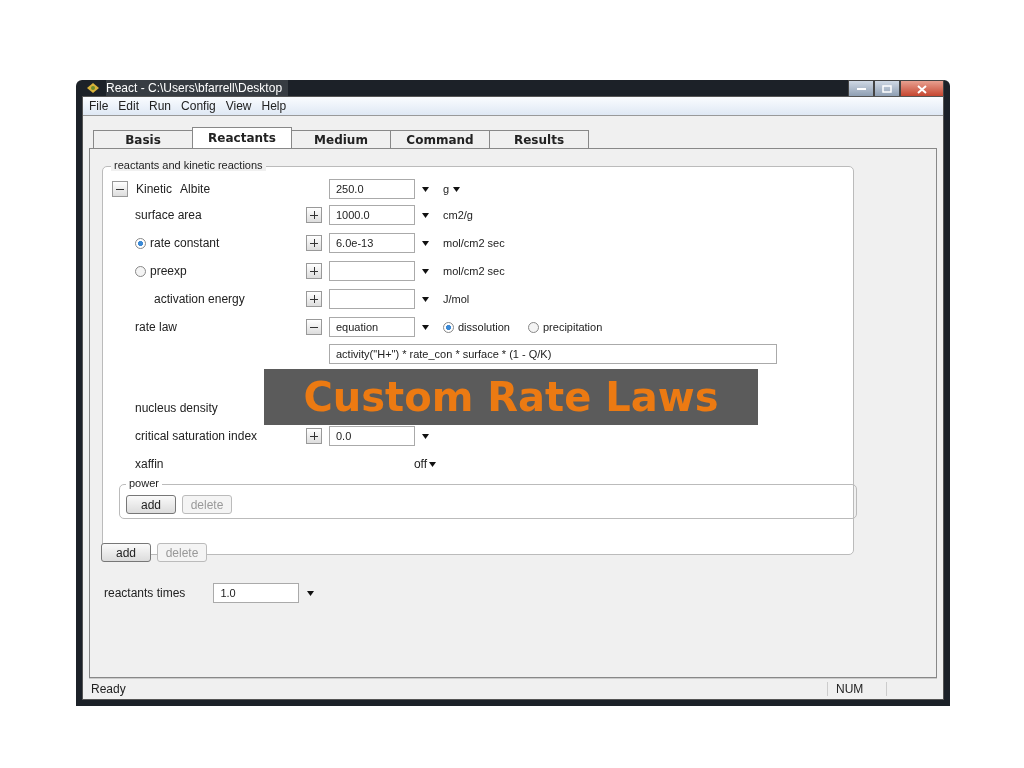  What do you see at coordinates (199, 299) in the screenshot?
I see `row-label: activation energy` at bounding box center [199, 299].